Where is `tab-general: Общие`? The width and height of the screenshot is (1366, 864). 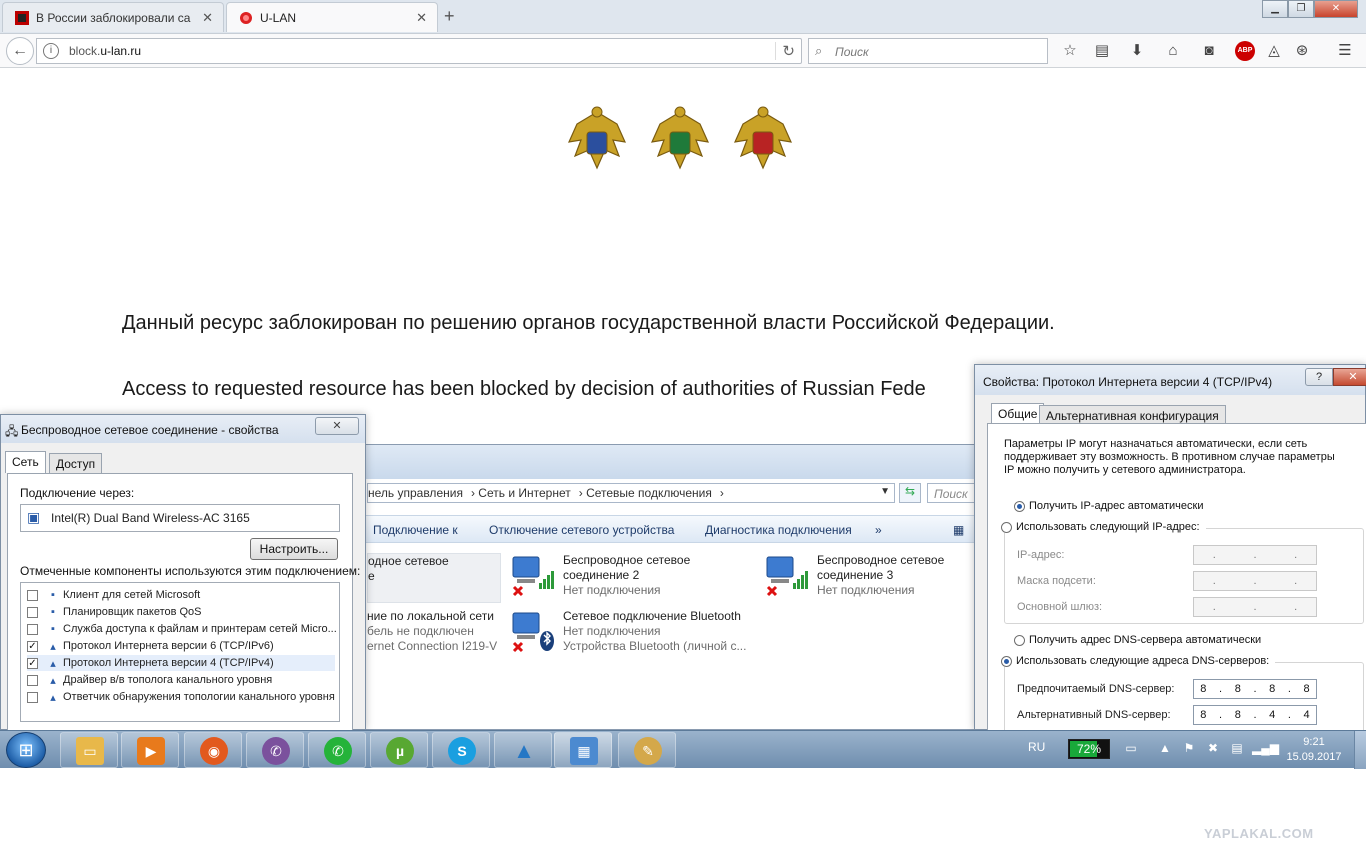 tab-general: Общие is located at coordinates (1018, 414).